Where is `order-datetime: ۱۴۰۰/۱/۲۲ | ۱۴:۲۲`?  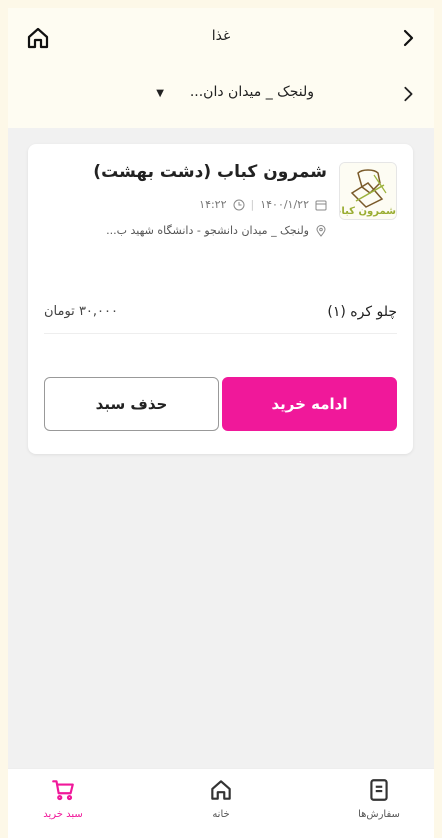
order-datetime: ۱۴۰۰/۱/۲۲ | ۱۴:۲۲ is located at coordinates (263, 204).